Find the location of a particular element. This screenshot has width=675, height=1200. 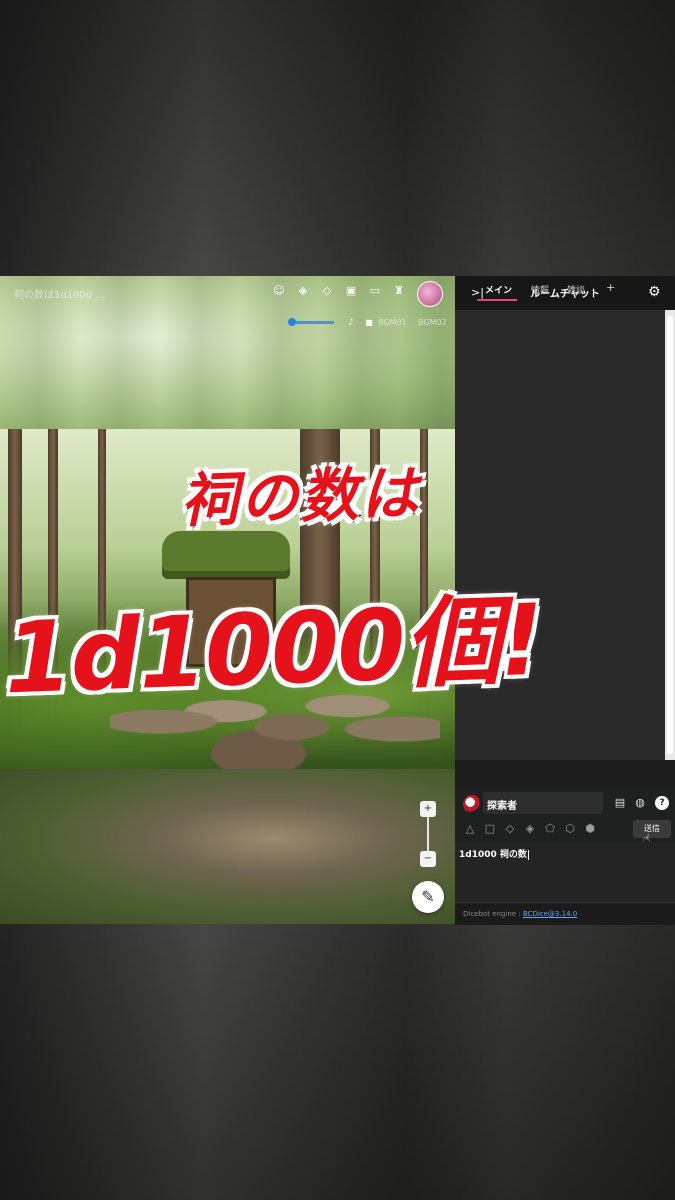

screen-icon: ▭ is located at coordinates (375, 291).